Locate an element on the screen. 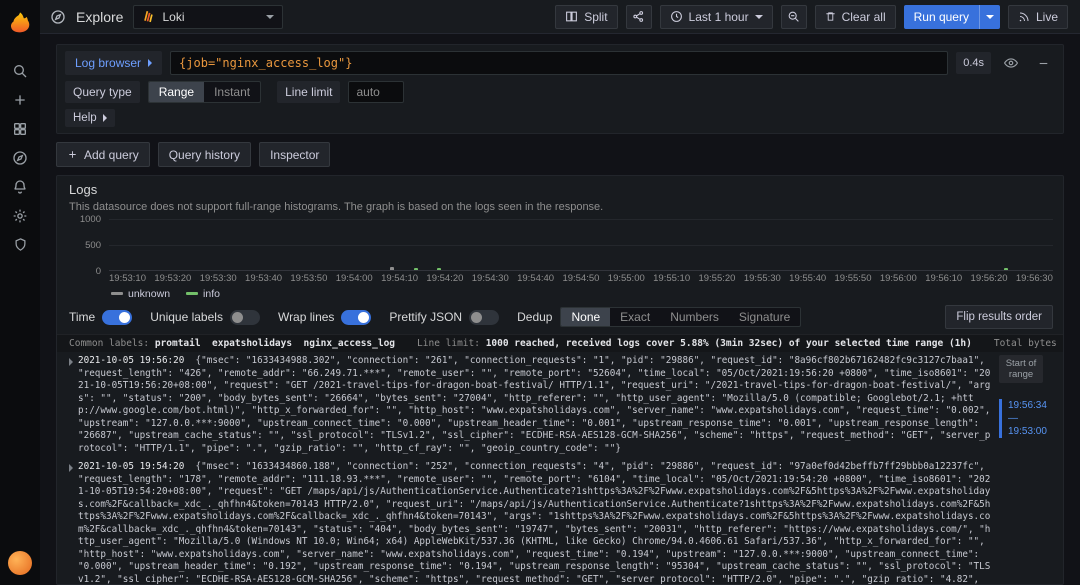  common-labels-label: Common labels: is located at coordinates (109, 343).